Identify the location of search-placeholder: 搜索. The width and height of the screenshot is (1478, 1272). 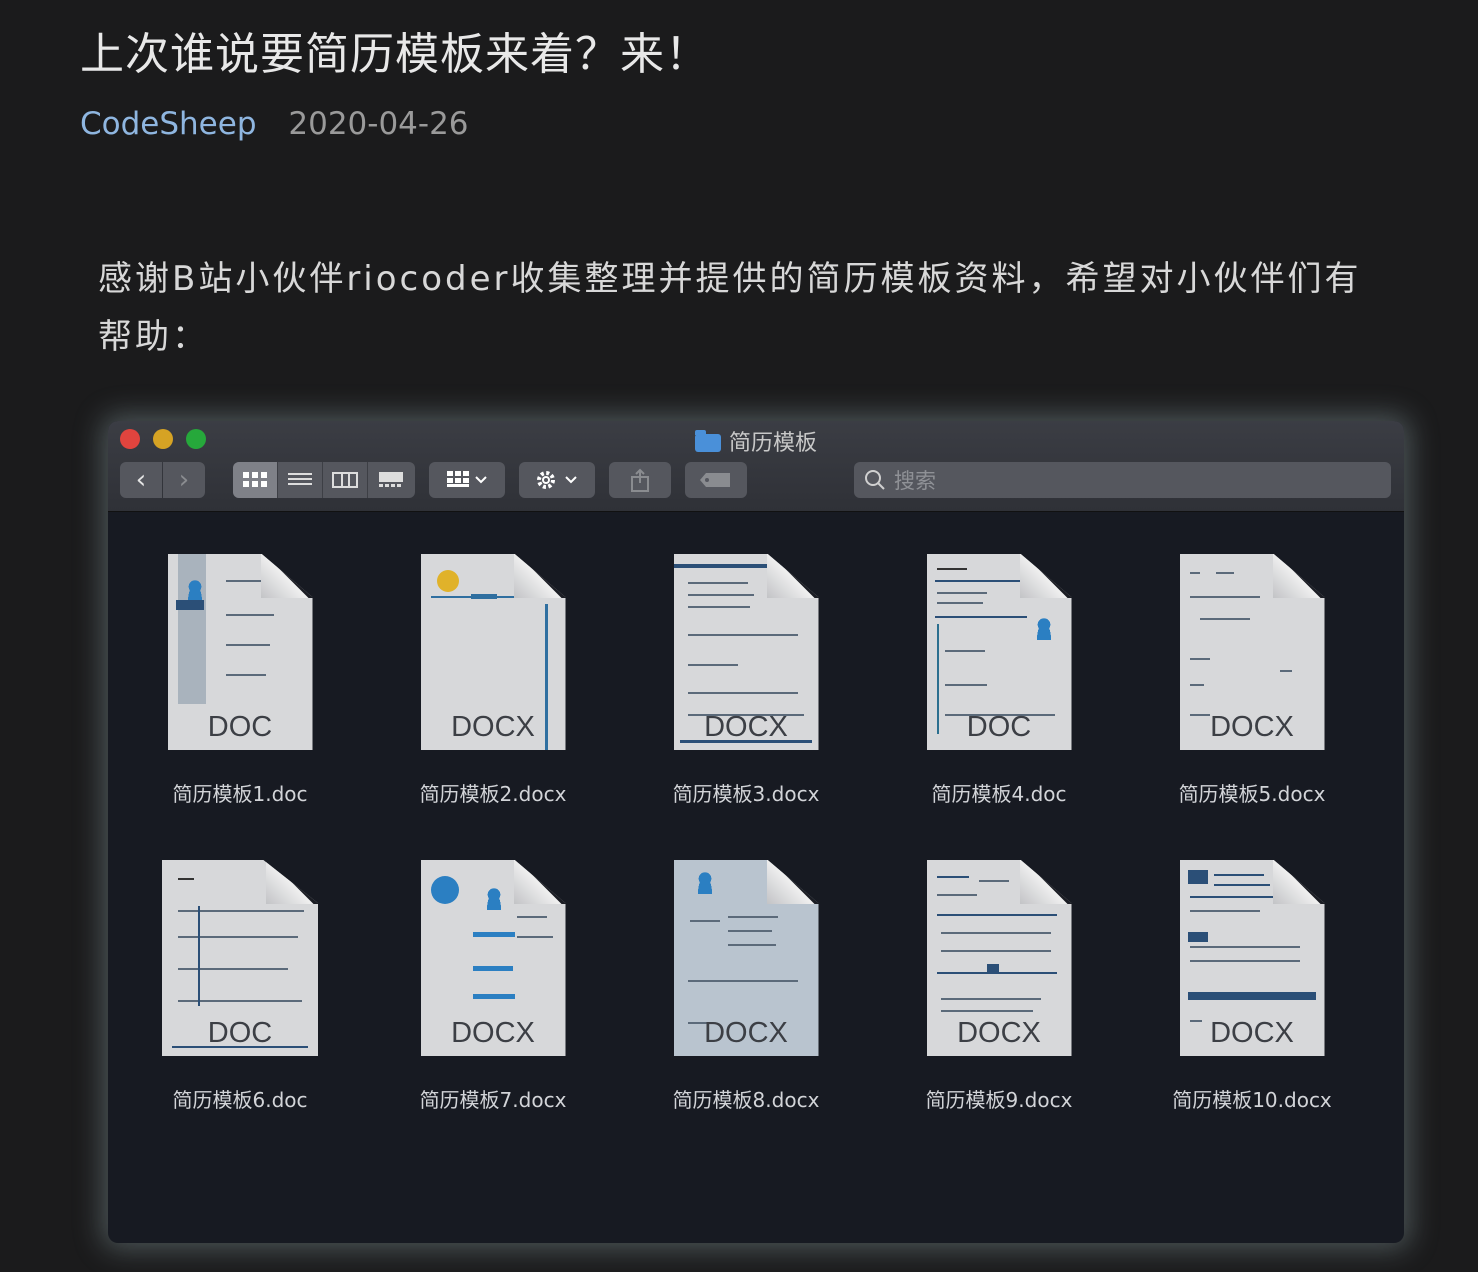
(915, 481).